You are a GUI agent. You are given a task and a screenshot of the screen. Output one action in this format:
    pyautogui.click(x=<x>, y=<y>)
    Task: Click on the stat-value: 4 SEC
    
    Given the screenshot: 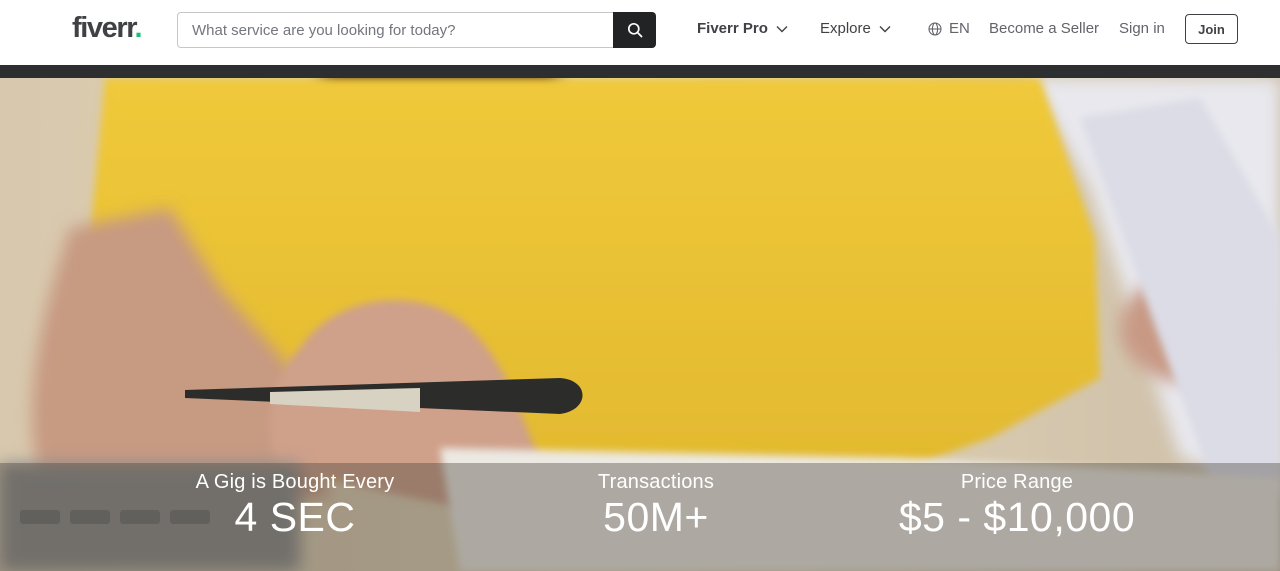 What is the action you would take?
    pyautogui.click(x=295, y=517)
    